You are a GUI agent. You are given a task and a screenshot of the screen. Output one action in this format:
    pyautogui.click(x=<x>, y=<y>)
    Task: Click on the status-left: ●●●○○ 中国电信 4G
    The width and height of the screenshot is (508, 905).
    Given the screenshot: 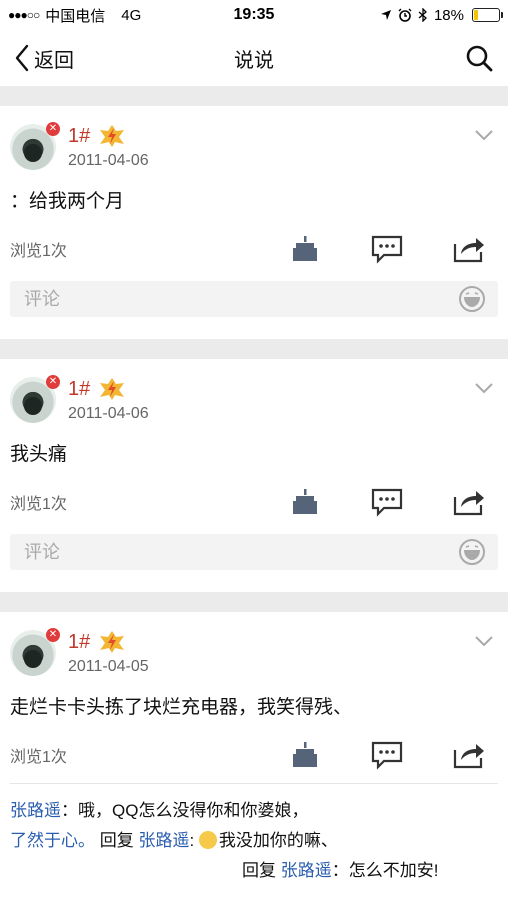 What is the action you would take?
    pyautogui.click(x=74, y=15)
    